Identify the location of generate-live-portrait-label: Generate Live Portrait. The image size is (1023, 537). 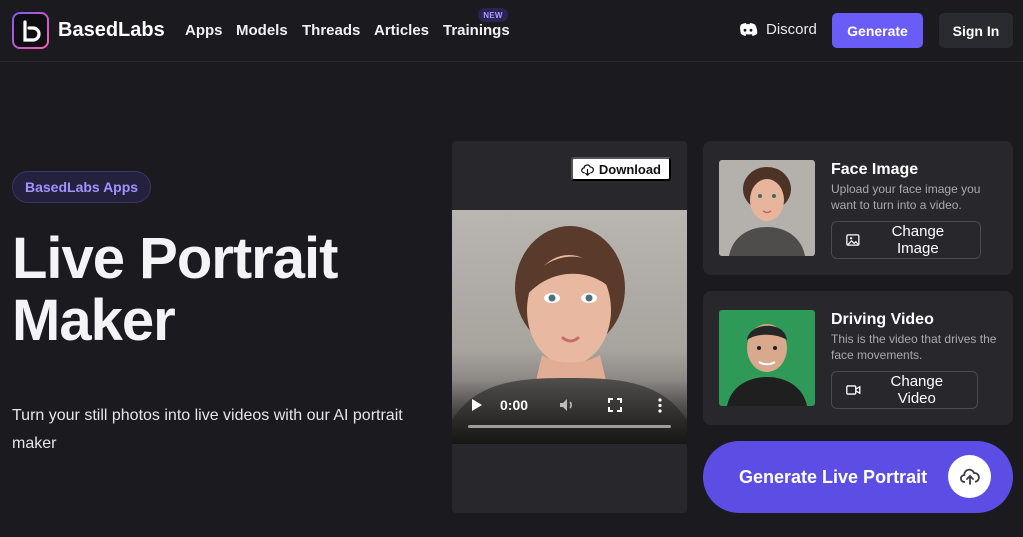
(833, 477).